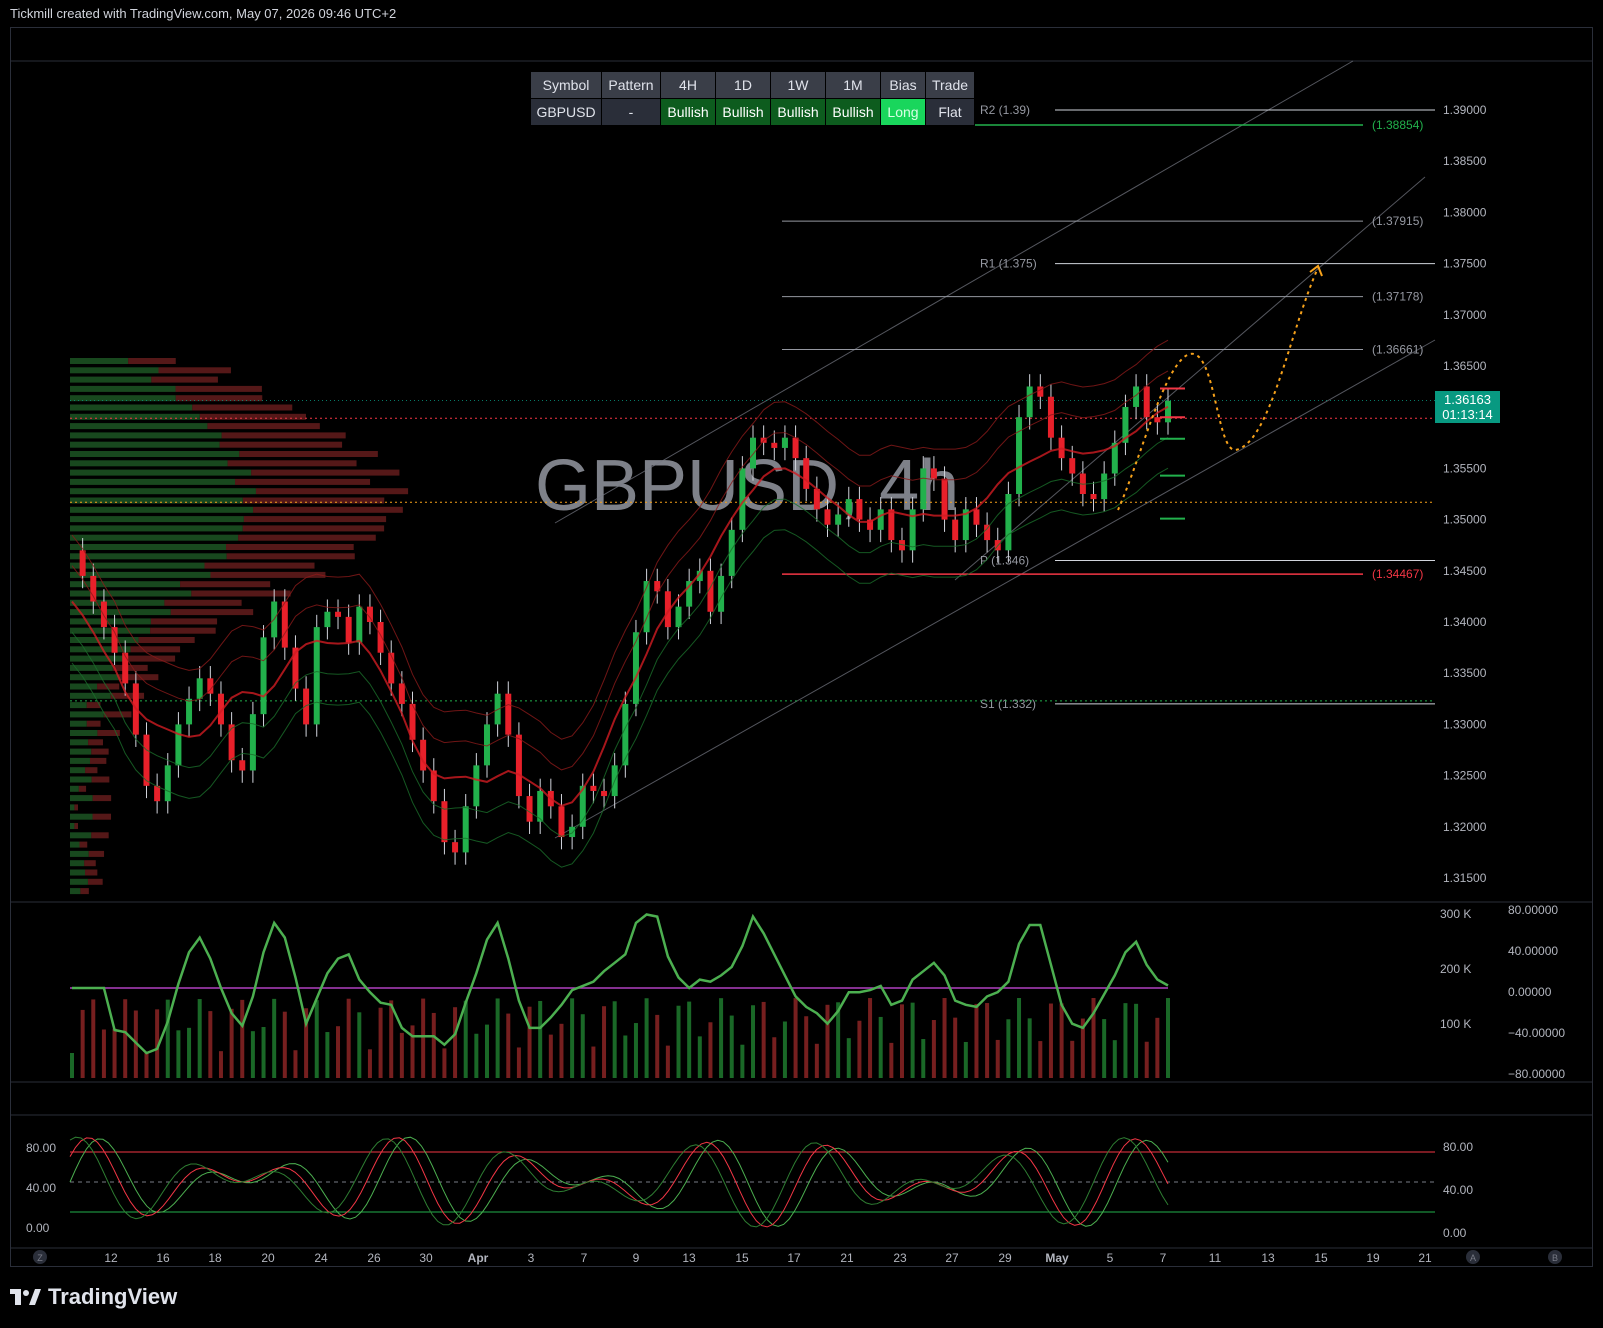  Describe the element at coordinates (1465, 776) in the screenshot. I see `price-axis-tick: 1.32500` at that location.